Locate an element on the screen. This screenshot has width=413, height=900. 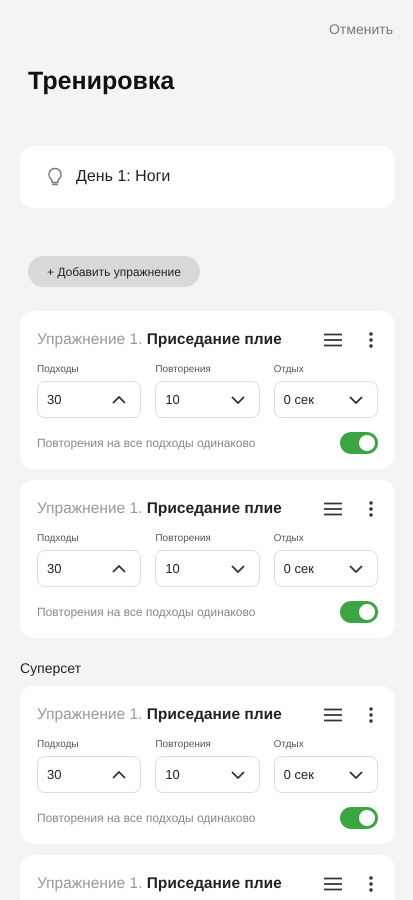
day-card: День 1: Ноги is located at coordinates (207, 177).